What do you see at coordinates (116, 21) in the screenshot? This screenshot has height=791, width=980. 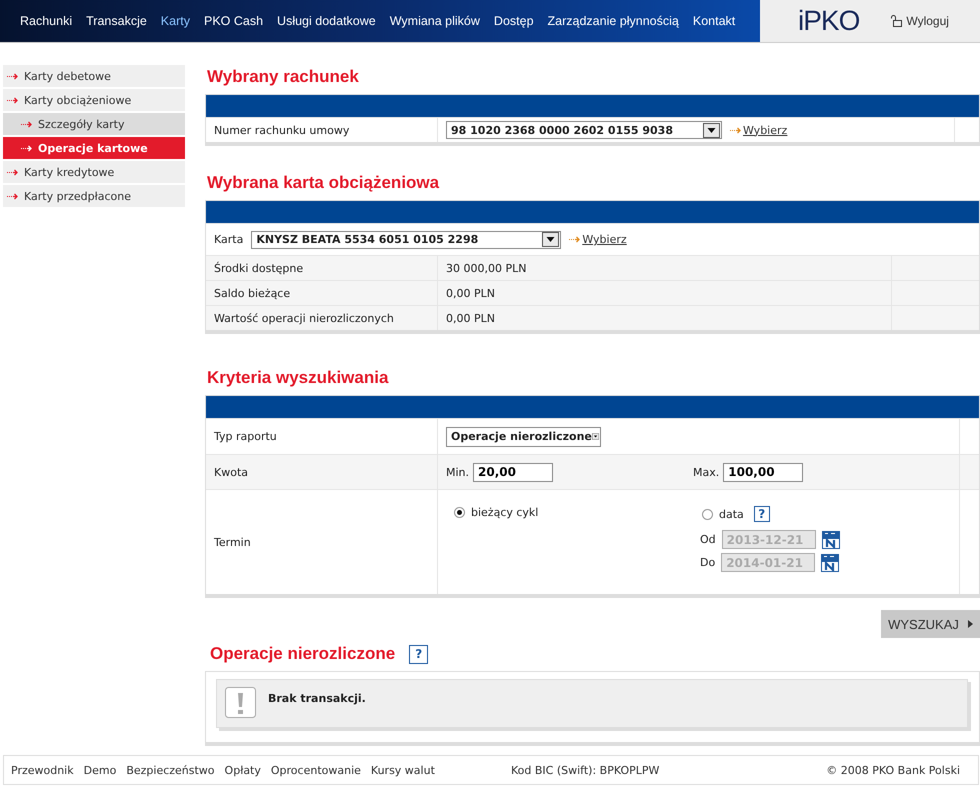 I see `nav-tab: Transakcje` at bounding box center [116, 21].